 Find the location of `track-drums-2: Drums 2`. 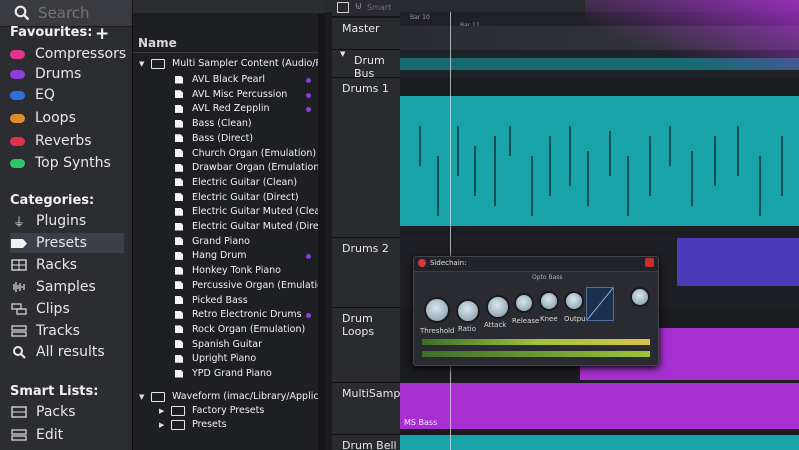

track-drums-2: Drums 2 is located at coordinates (366, 273).